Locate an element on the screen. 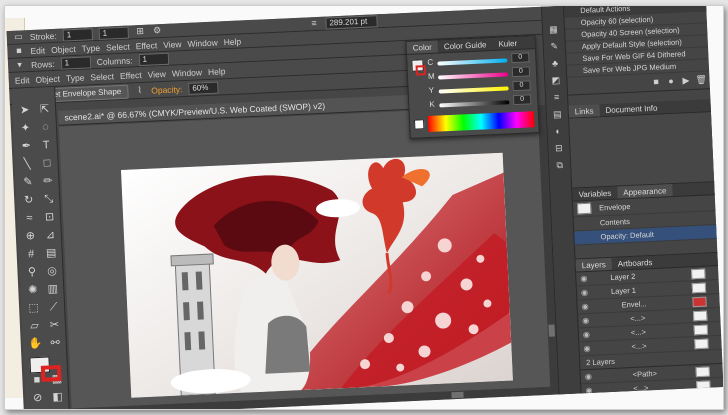 The height and width of the screenshot is (415, 728). tab-links: Links is located at coordinates (584, 111).